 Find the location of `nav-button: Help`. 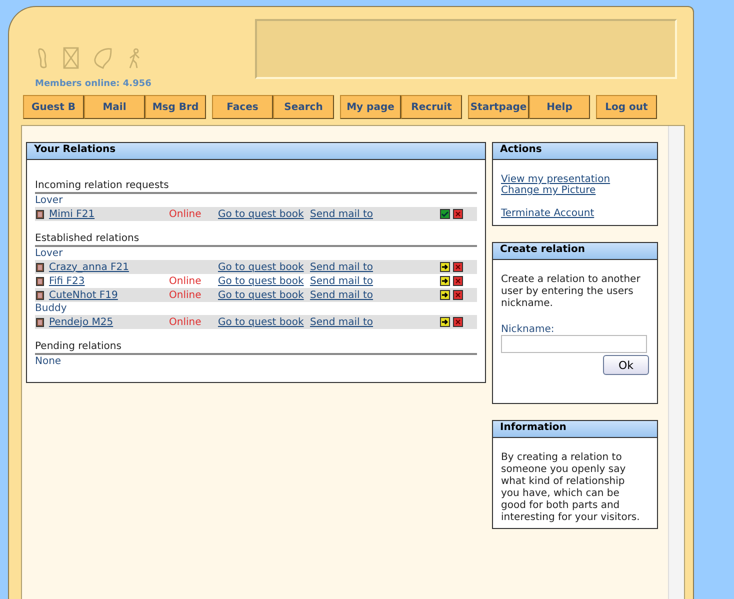

nav-button: Help is located at coordinates (559, 107).